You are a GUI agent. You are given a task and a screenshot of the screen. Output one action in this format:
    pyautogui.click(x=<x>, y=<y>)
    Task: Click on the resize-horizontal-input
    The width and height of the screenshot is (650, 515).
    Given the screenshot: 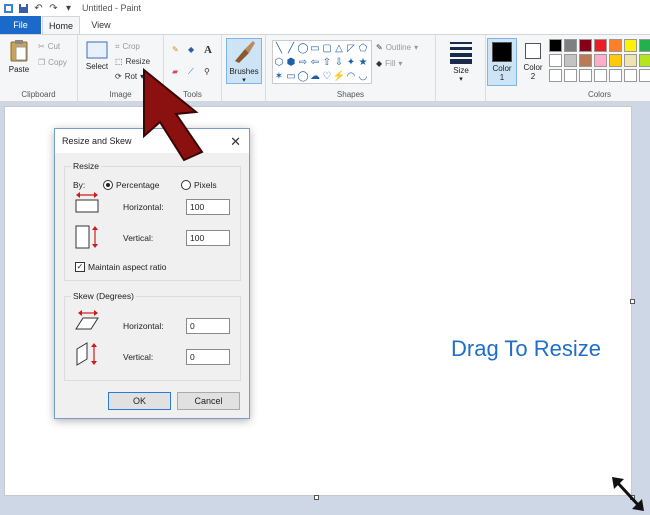 What is the action you would take?
    pyautogui.click(x=208, y=207)
    